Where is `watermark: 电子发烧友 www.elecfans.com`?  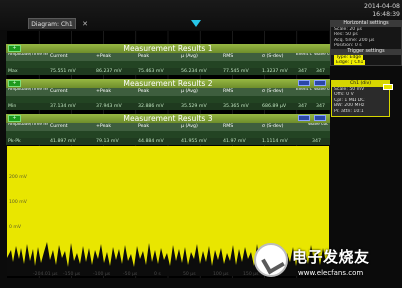 watermark: 电子发烧友 www.elecfans.com is located at coordinates (327, 263).